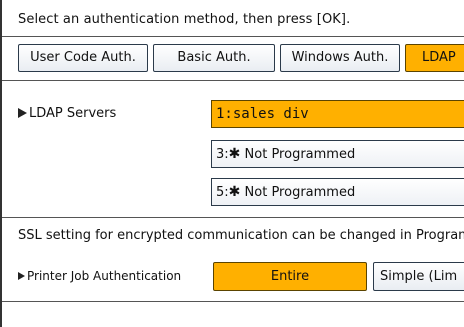  Describe the element at coordinates (434, 58) in the screenshot. I see `tab-ldap: LDAP` at that location.